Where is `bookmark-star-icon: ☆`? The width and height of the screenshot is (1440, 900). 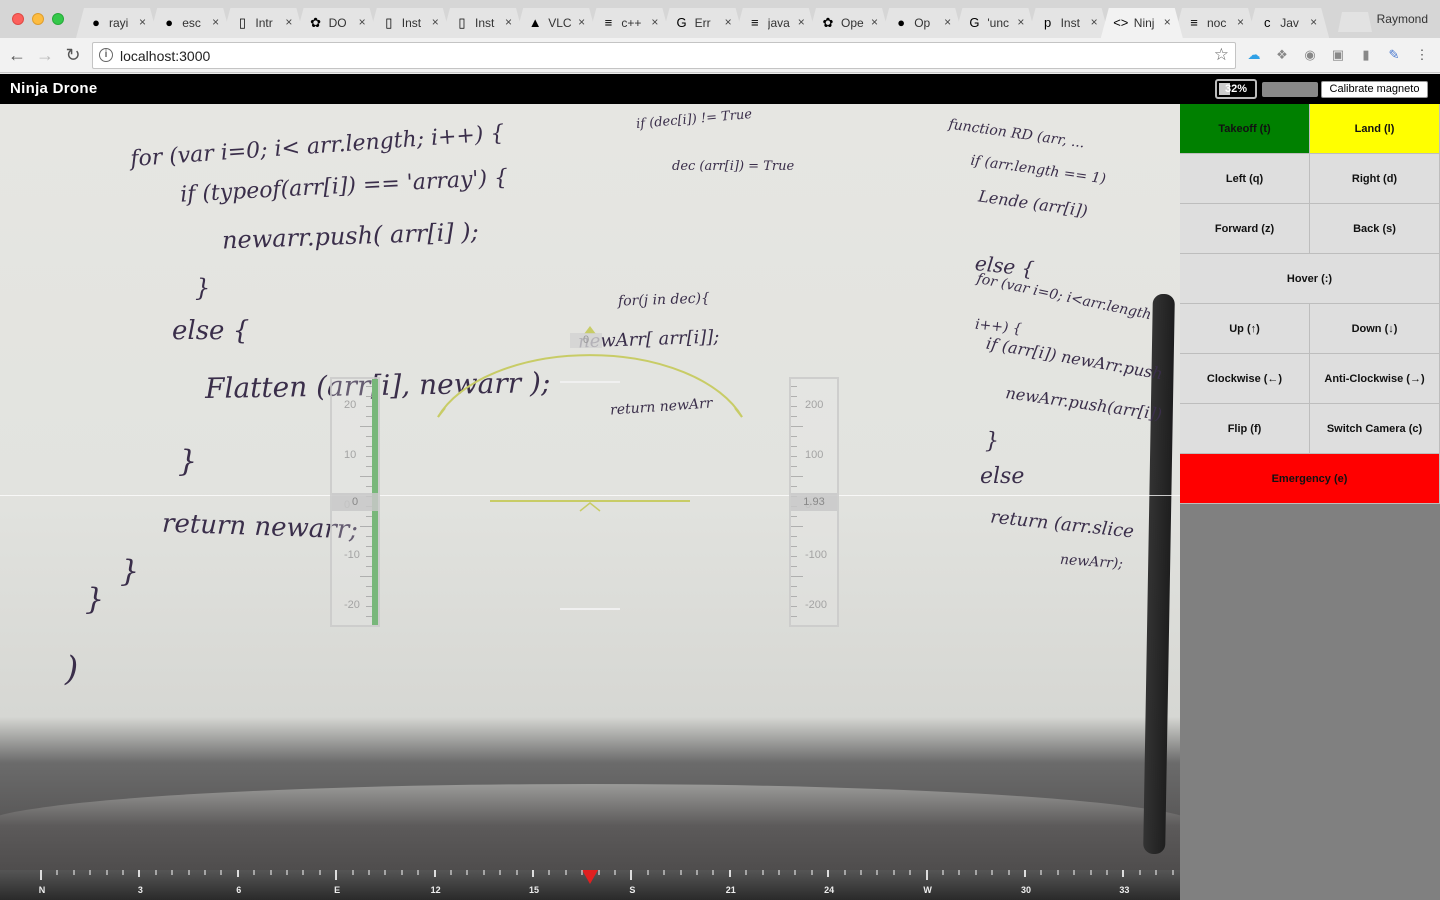
bookmark-star-icon: ☆ is located at coordinates (1221, 55).